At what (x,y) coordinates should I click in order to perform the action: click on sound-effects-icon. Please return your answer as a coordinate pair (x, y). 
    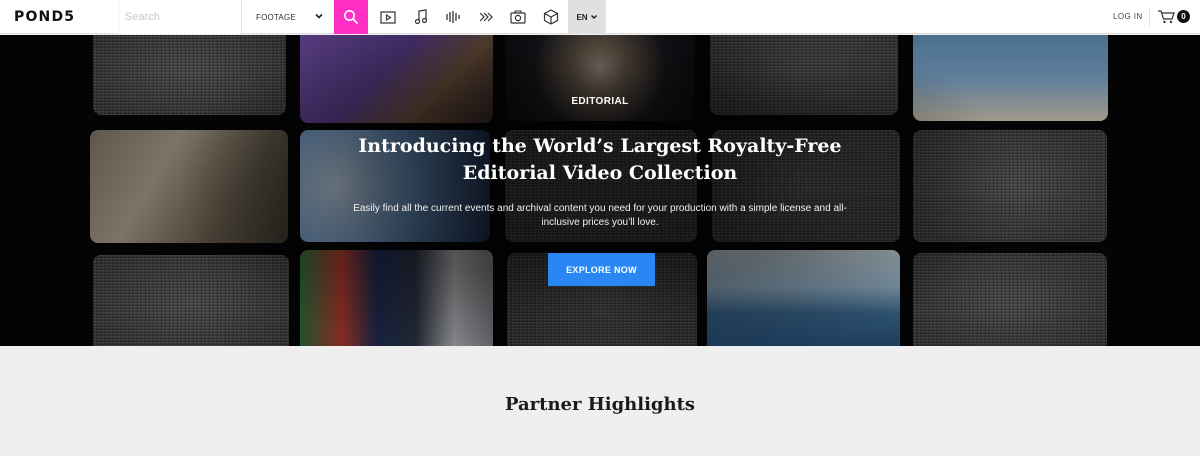
    Looking at the image, I should click on (453, 17).